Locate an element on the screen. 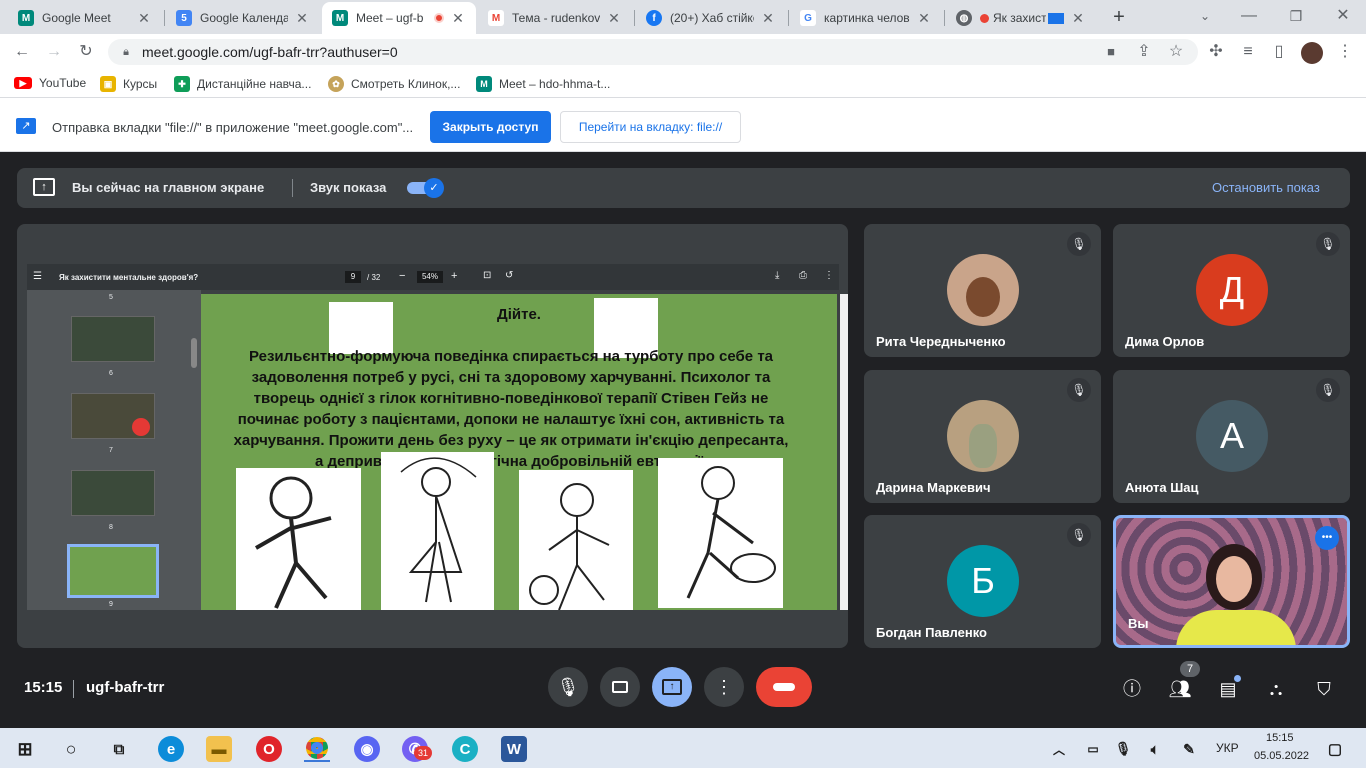 Image resolution: width=1366 pixels, height=768 pixels. chat-unread-dot is located at coordinates (1237, 678).